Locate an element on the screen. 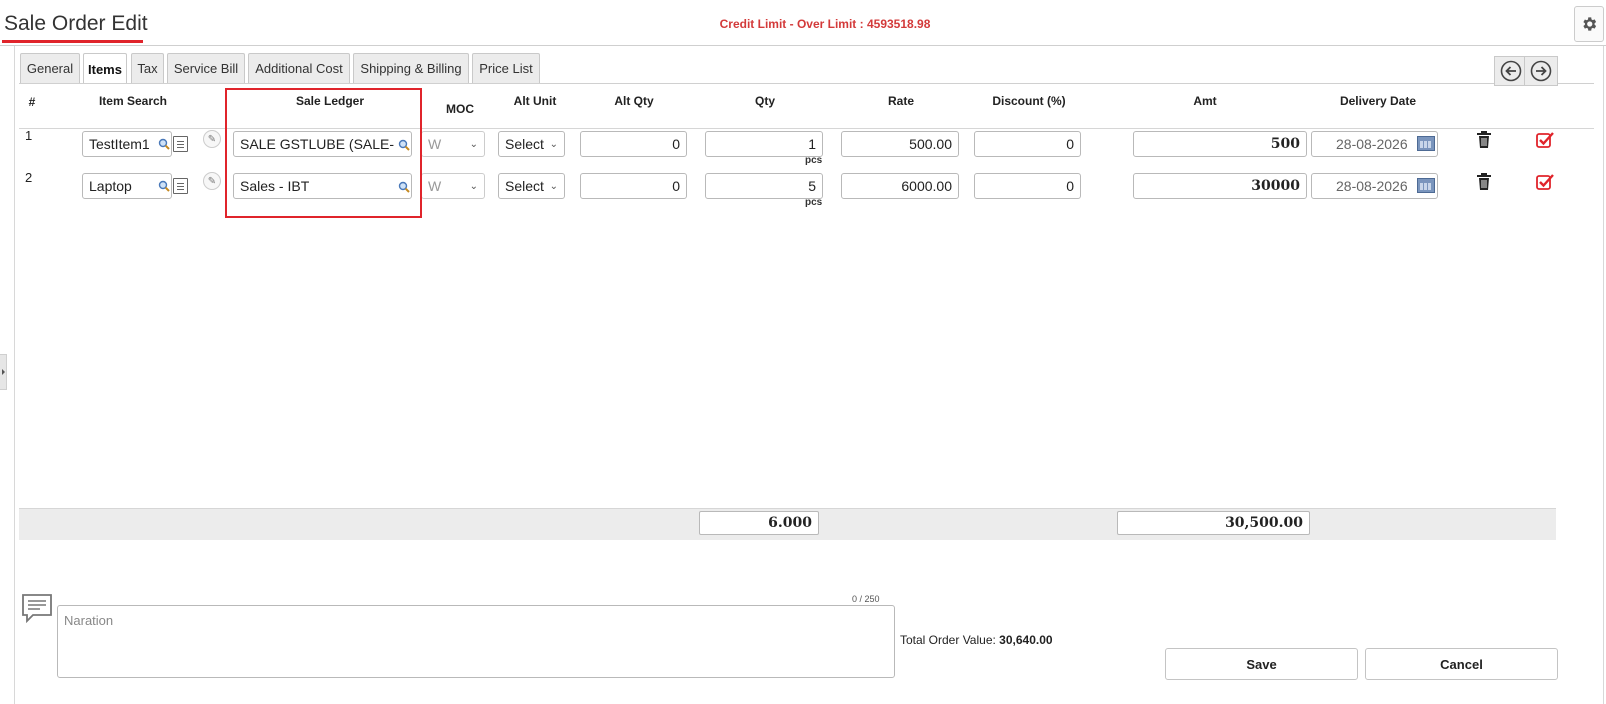  total-order-label: Total Order Value: is located at coordinates (948, 640).